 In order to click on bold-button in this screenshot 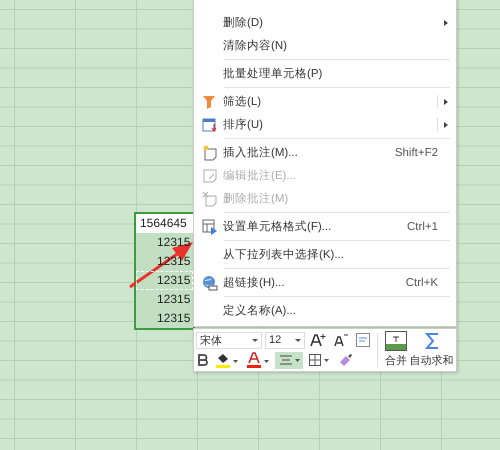, I will do `click(203, 360)`.